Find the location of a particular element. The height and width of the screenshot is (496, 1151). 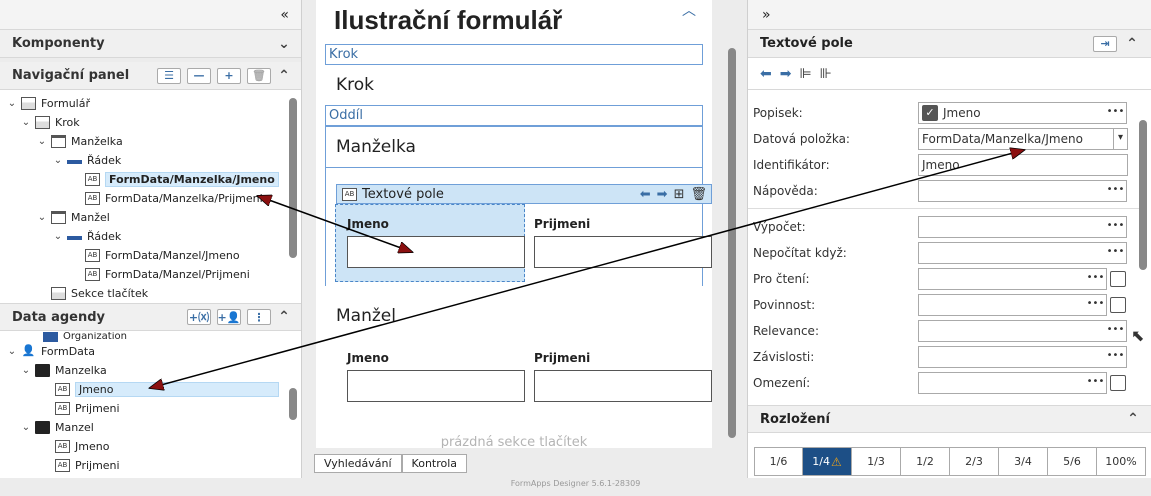

add-variable-icon: +⒳ is located at coordinates (199, 317).